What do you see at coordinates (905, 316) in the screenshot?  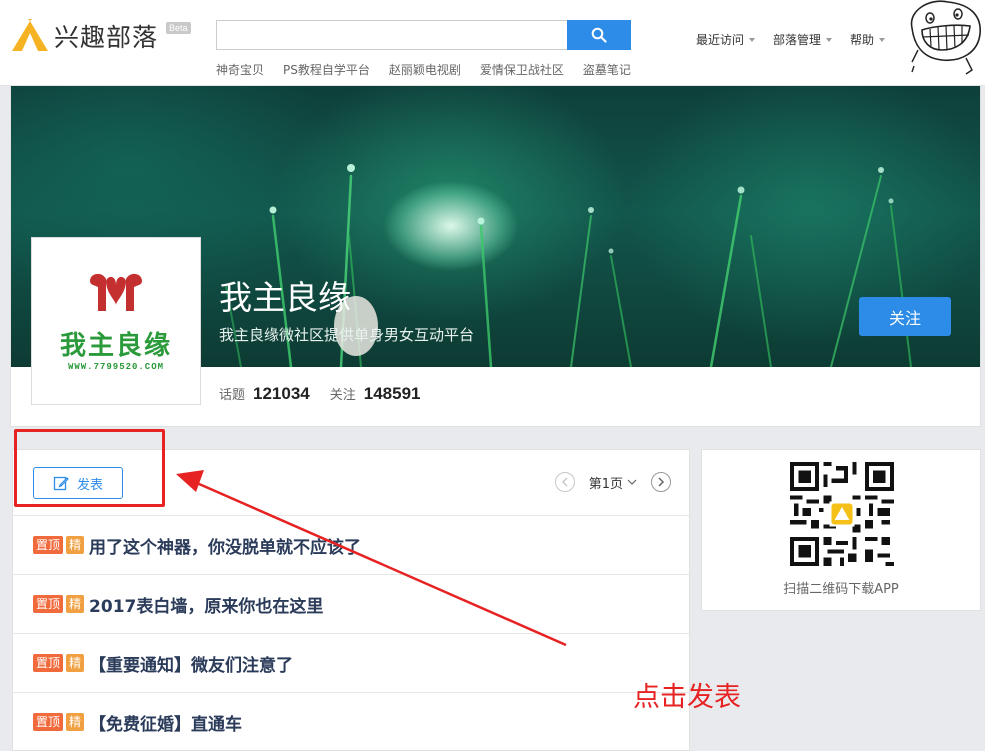 I see `follow-button: 关注` at bounding box center [905, 316].